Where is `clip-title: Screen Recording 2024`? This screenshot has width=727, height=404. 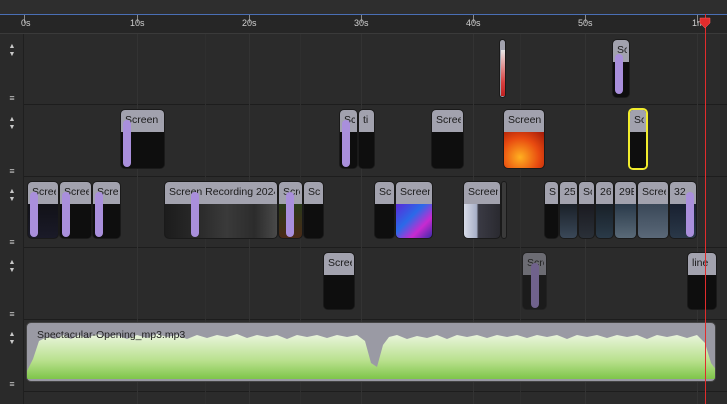
clip-title: Screen Recording 2024 is located at coordinates (222, 192).